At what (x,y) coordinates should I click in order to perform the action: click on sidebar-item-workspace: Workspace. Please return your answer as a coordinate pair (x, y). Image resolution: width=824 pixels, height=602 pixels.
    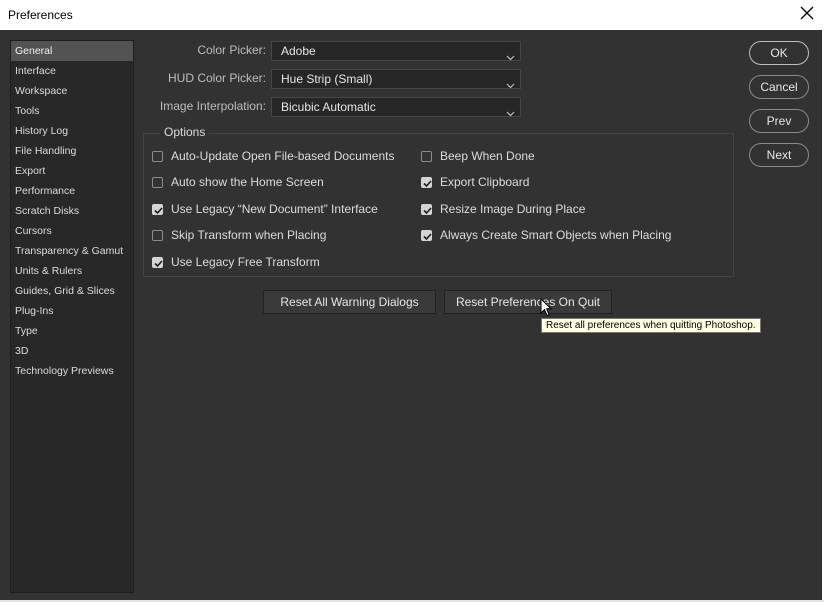
    Looking at the image, I should click on (72, 91).